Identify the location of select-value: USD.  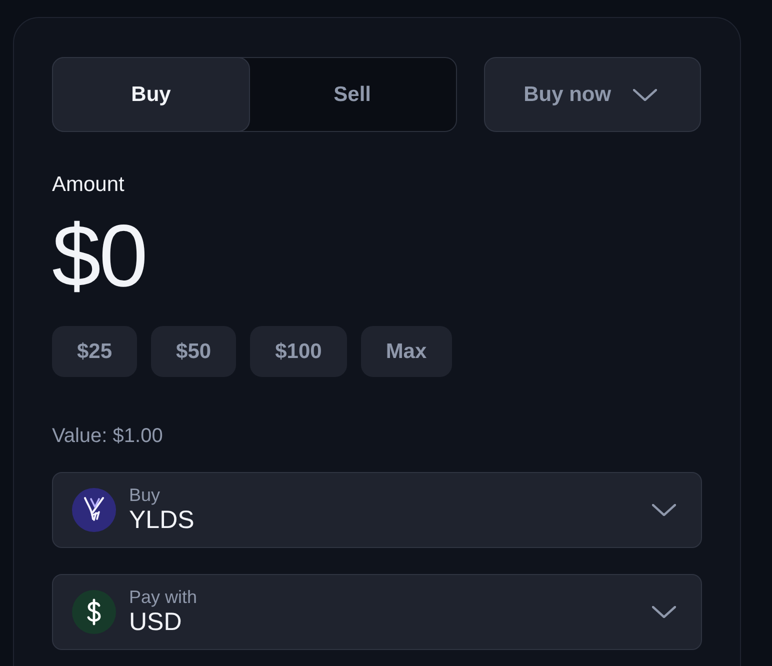
(156, 622).